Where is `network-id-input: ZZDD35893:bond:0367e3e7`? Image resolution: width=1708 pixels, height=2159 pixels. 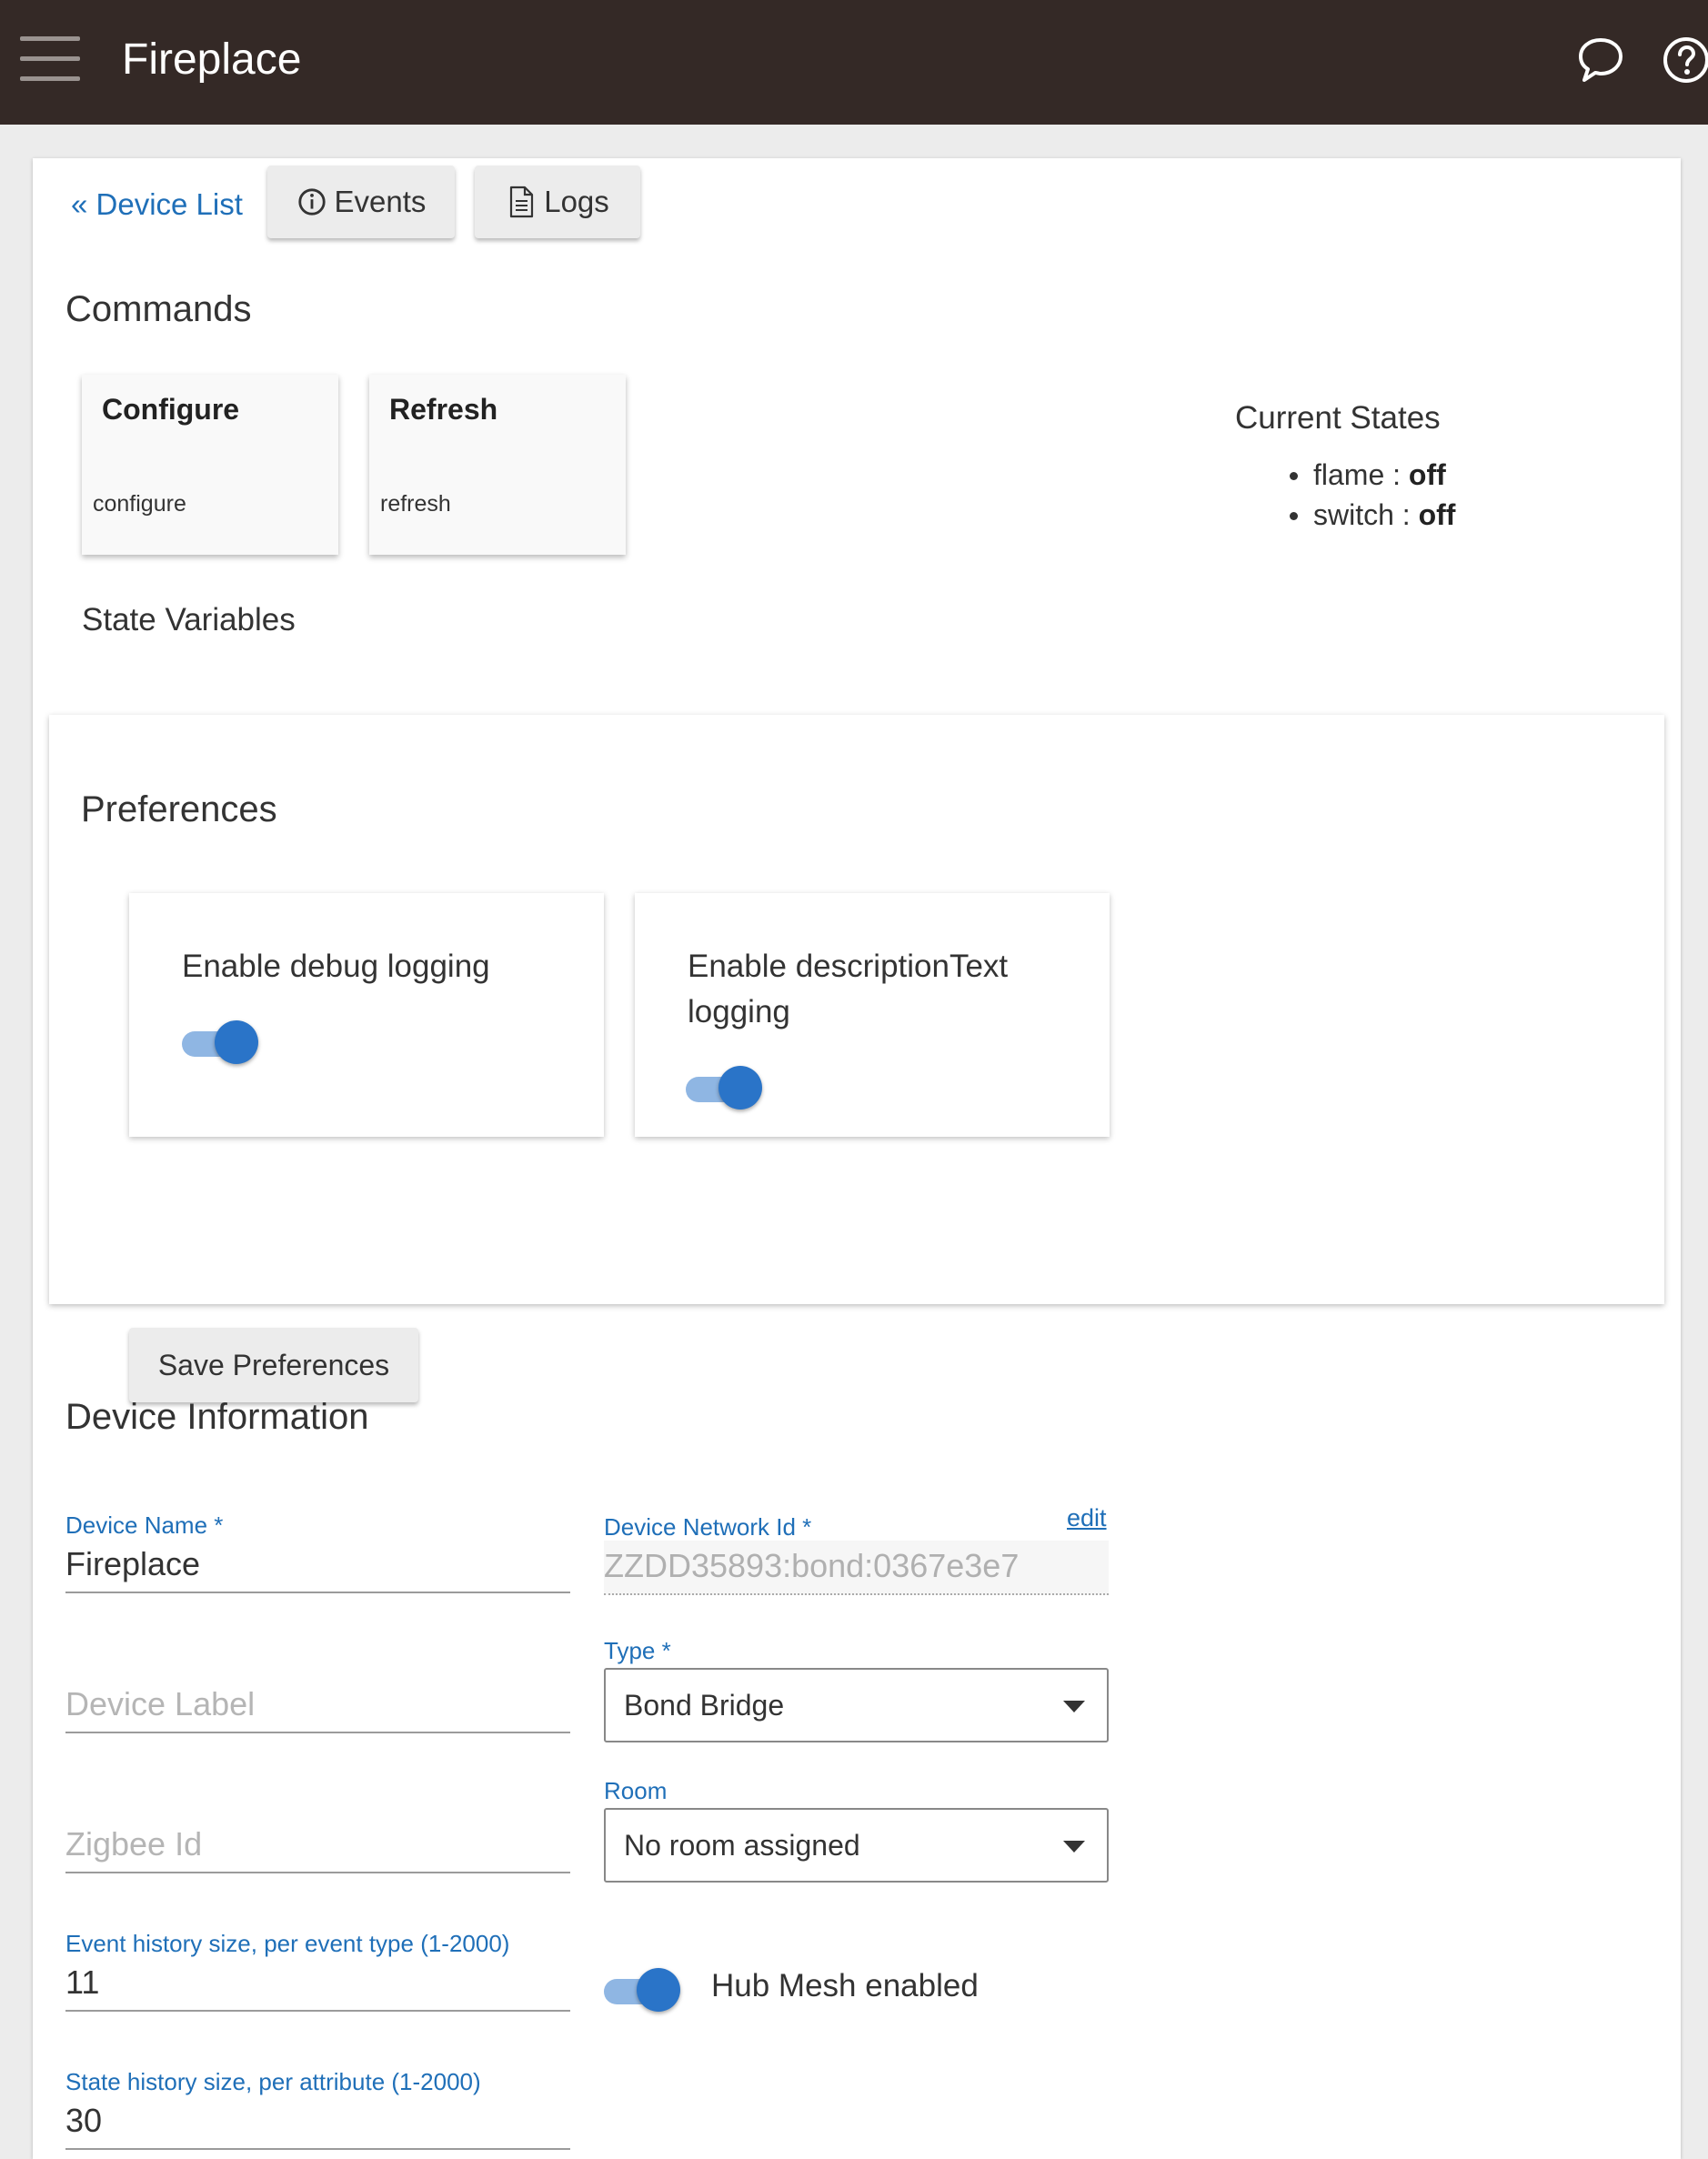 network-id-input: ZZDD35893:bond:0367e3e7 is located at coordinates (856, 1568).